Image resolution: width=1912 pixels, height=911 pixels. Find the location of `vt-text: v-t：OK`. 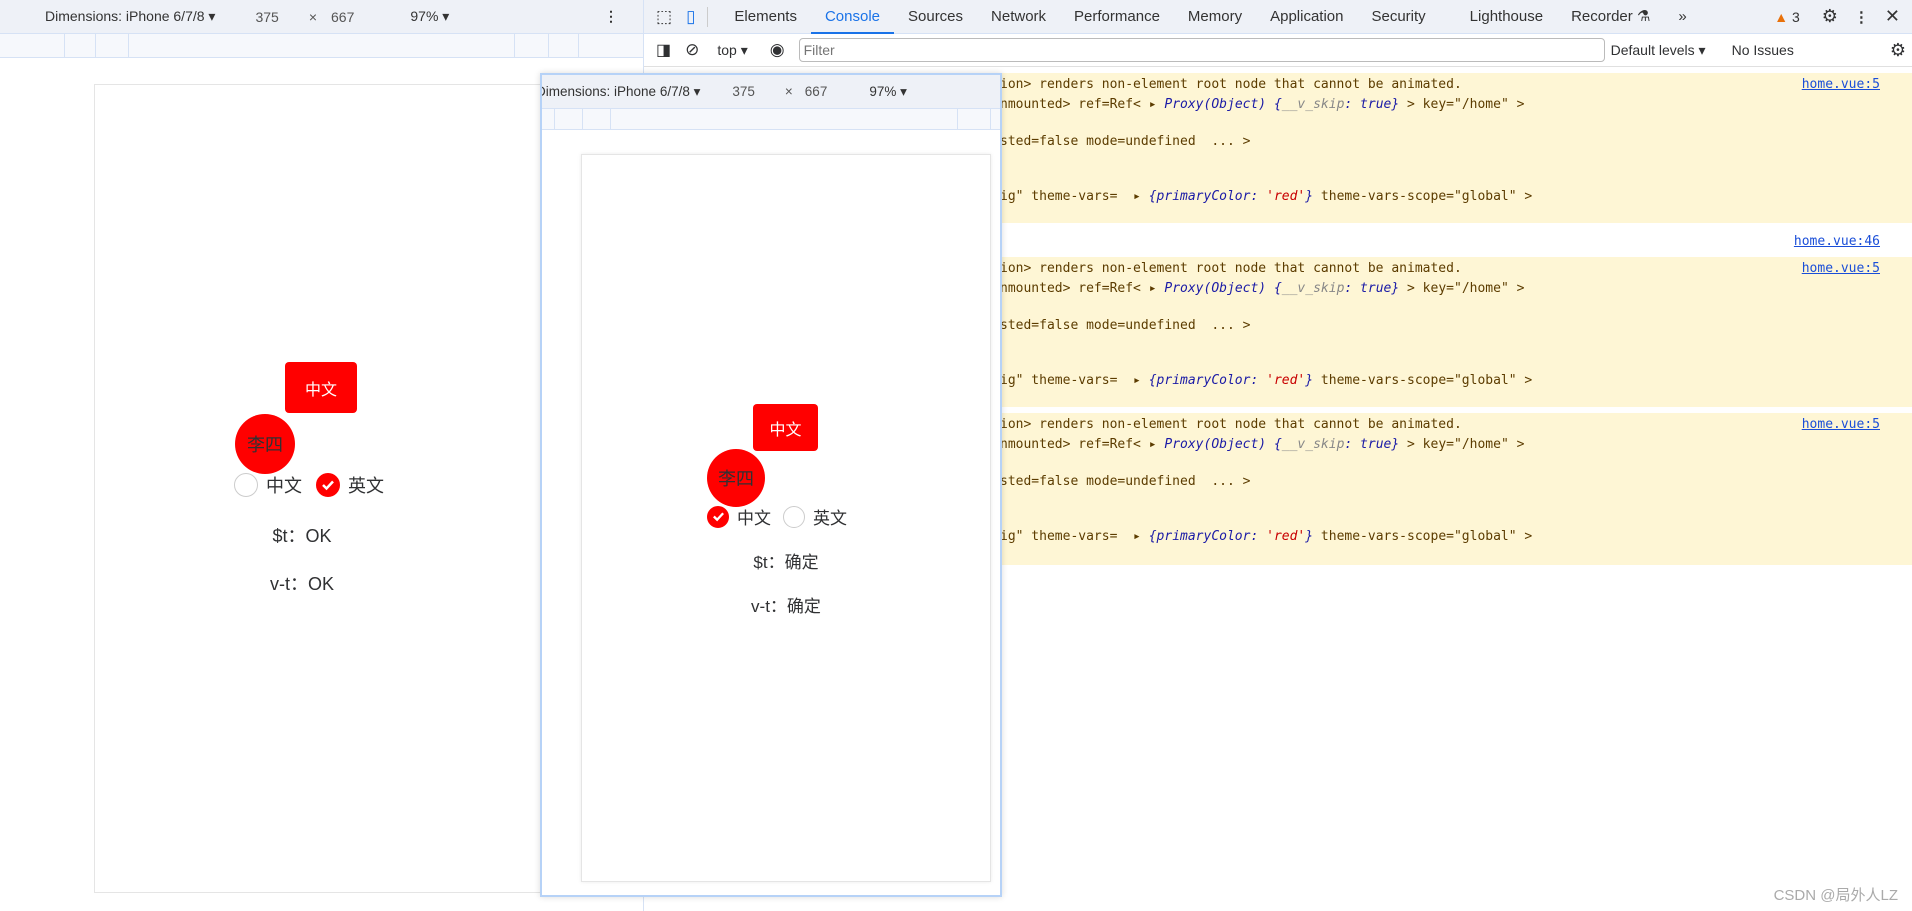

vt-text: v-t：OK is located at coordinates (301, 584).